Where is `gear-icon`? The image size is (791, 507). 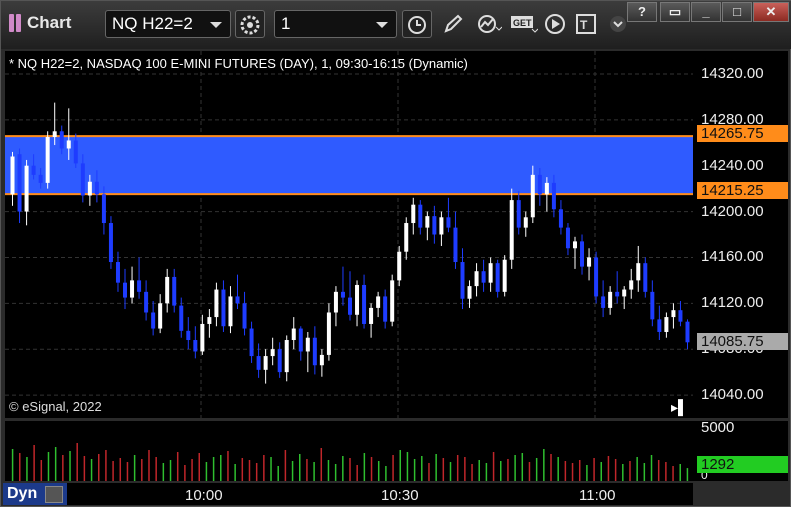 gear-icon is located at coordinates (250, 25).